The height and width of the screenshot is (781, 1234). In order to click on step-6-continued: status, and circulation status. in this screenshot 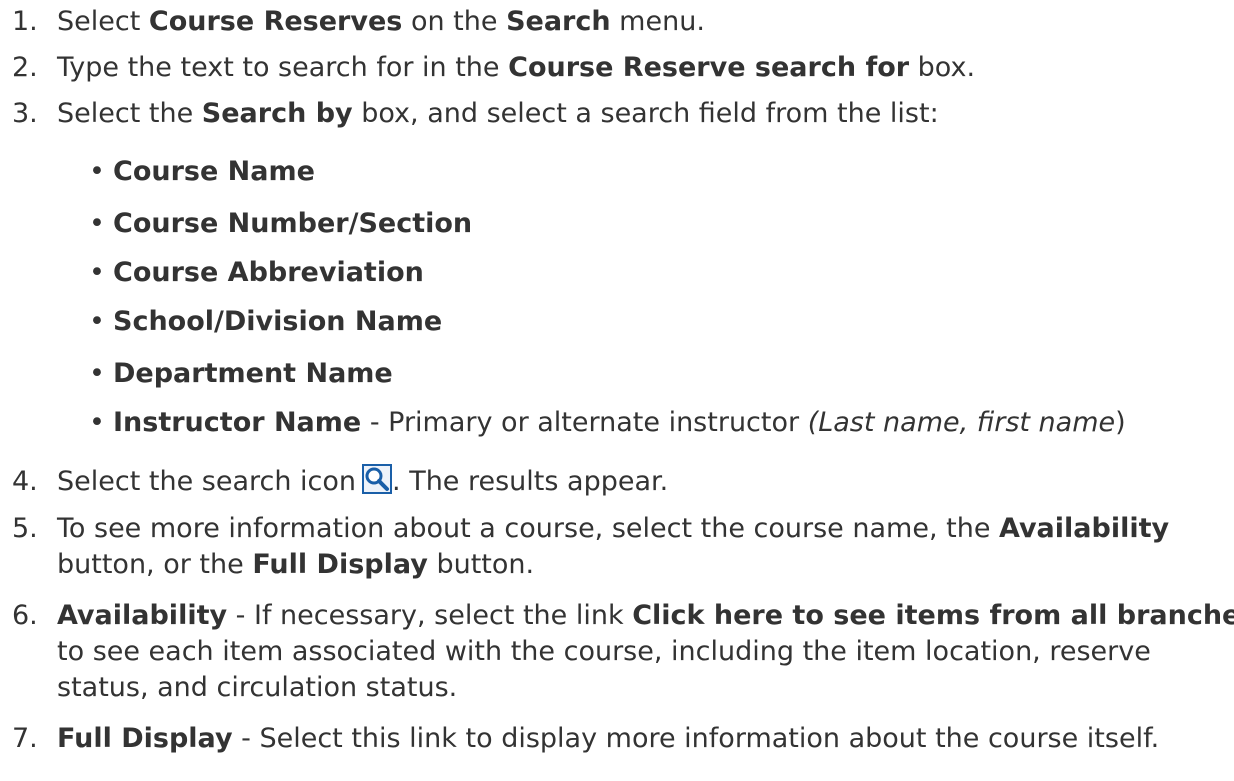, I will do `click(257, 687)`.